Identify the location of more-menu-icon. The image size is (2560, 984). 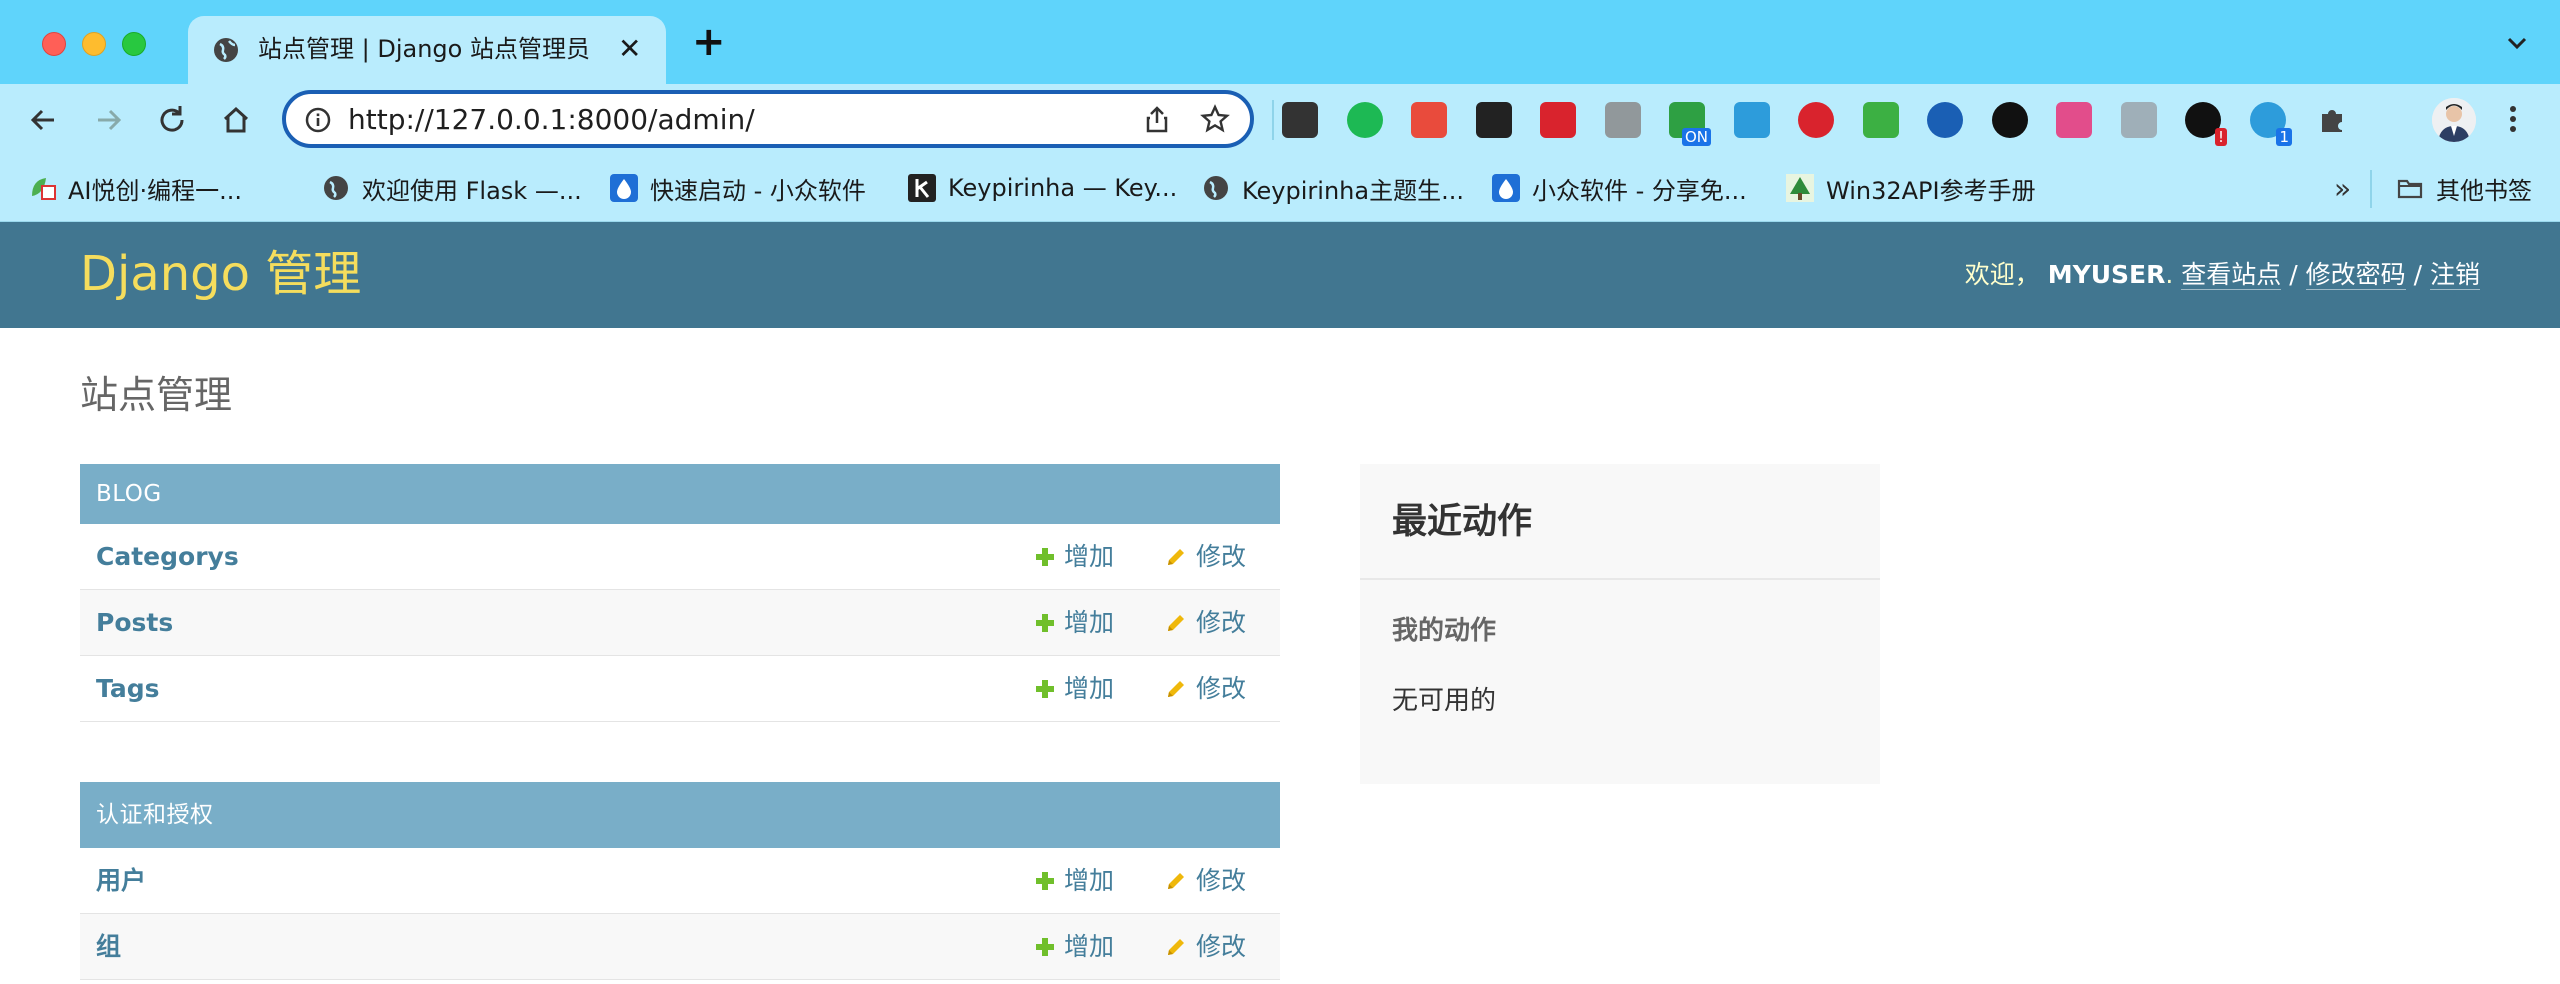
(2513, 119).